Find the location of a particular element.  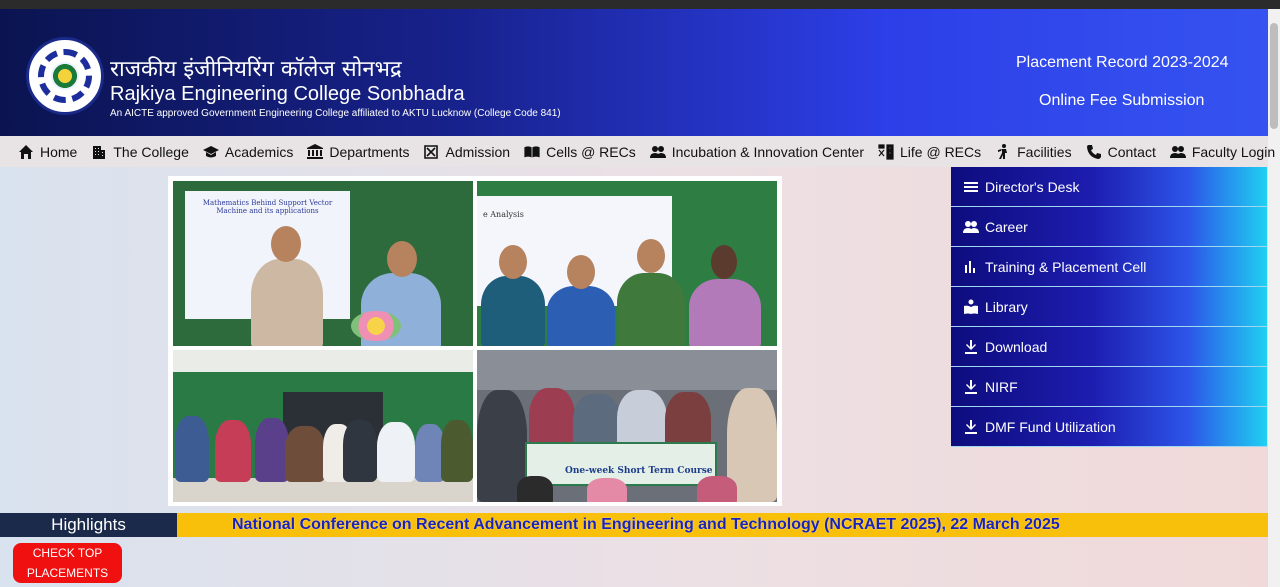

nav-item-label: Academics is located at coordinates (259, 151).